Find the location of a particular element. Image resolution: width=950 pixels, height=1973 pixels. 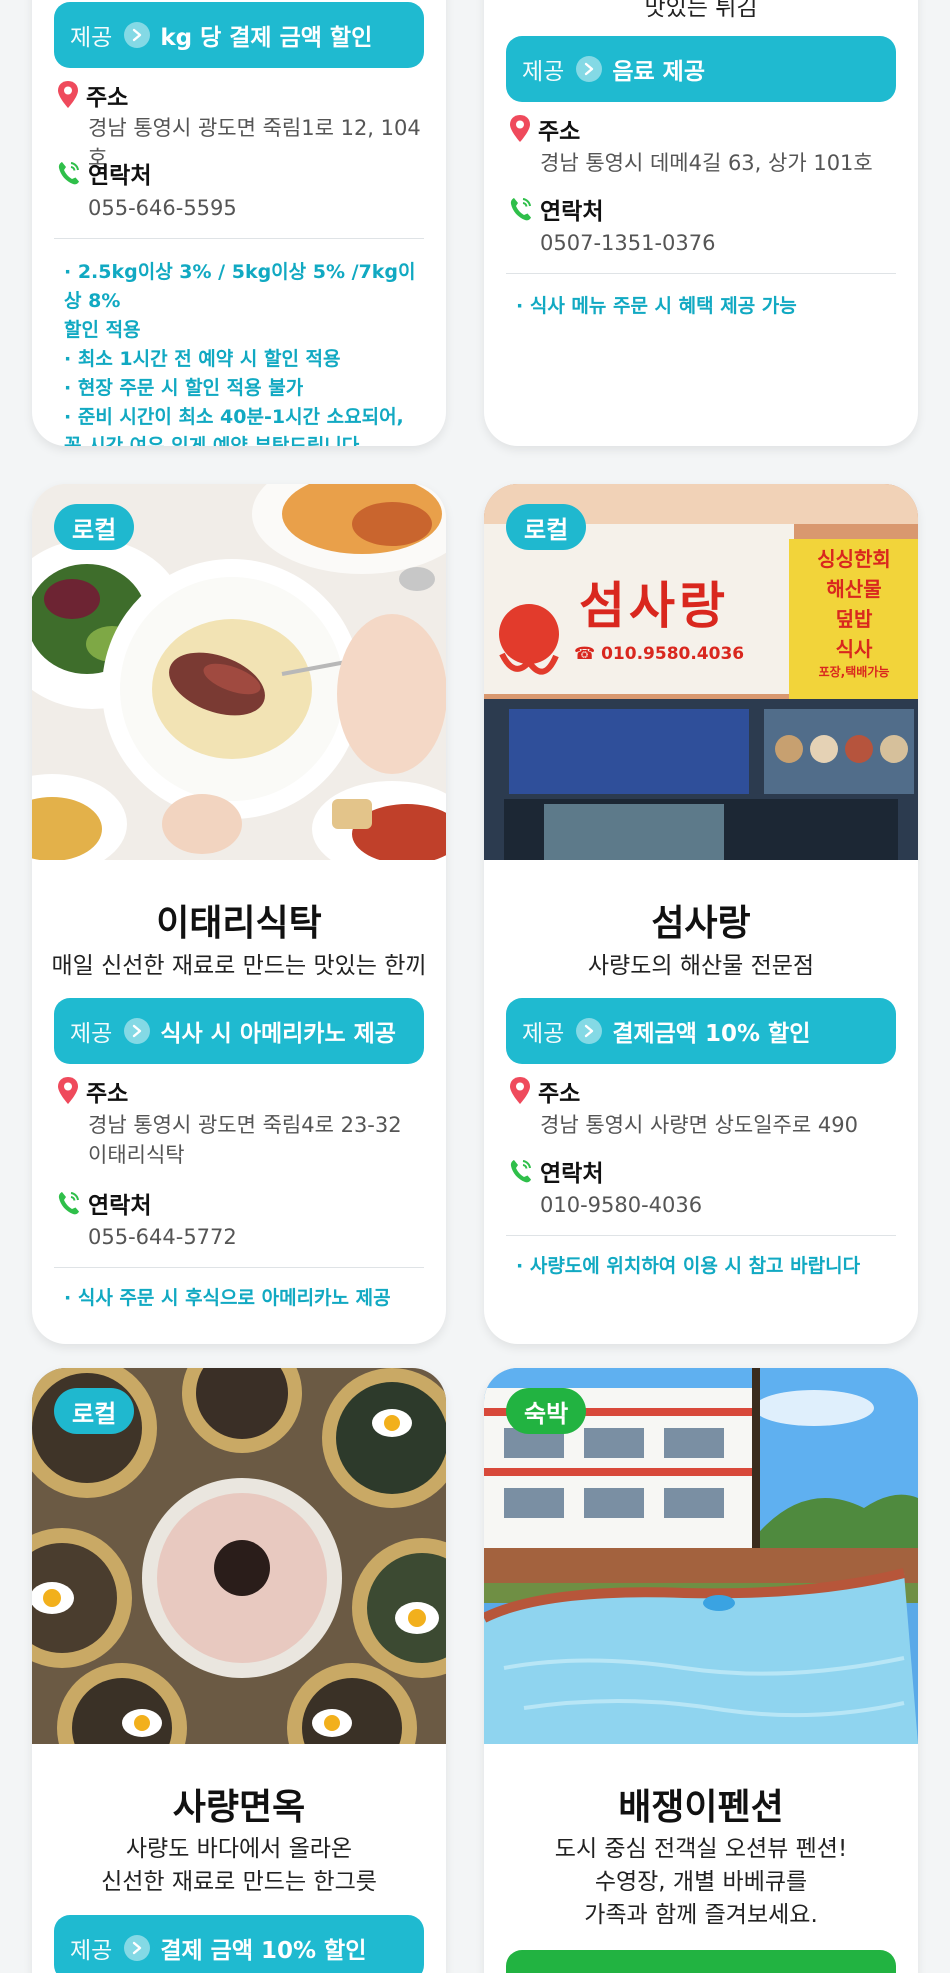

notes-list: · 식사 메뉴 주문 시 혜택 제공 가능 is located at coordinates (707, 306).